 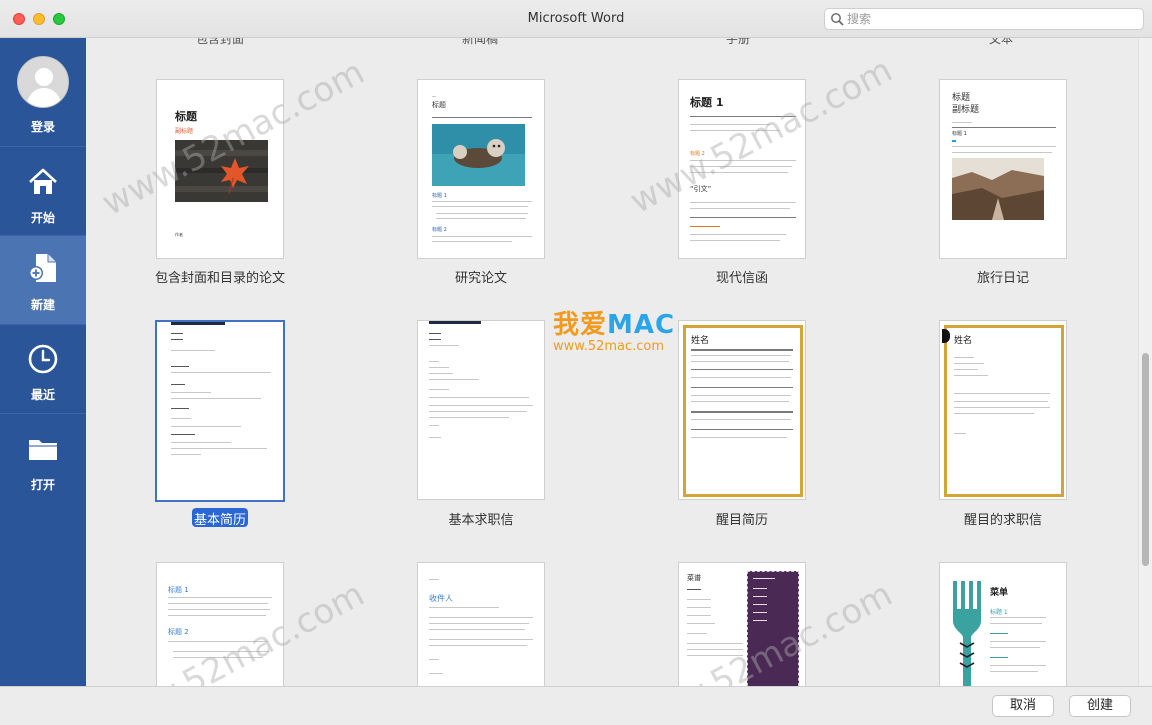 I want to click on autumn-leaf-image, so click(x=221, y=171).